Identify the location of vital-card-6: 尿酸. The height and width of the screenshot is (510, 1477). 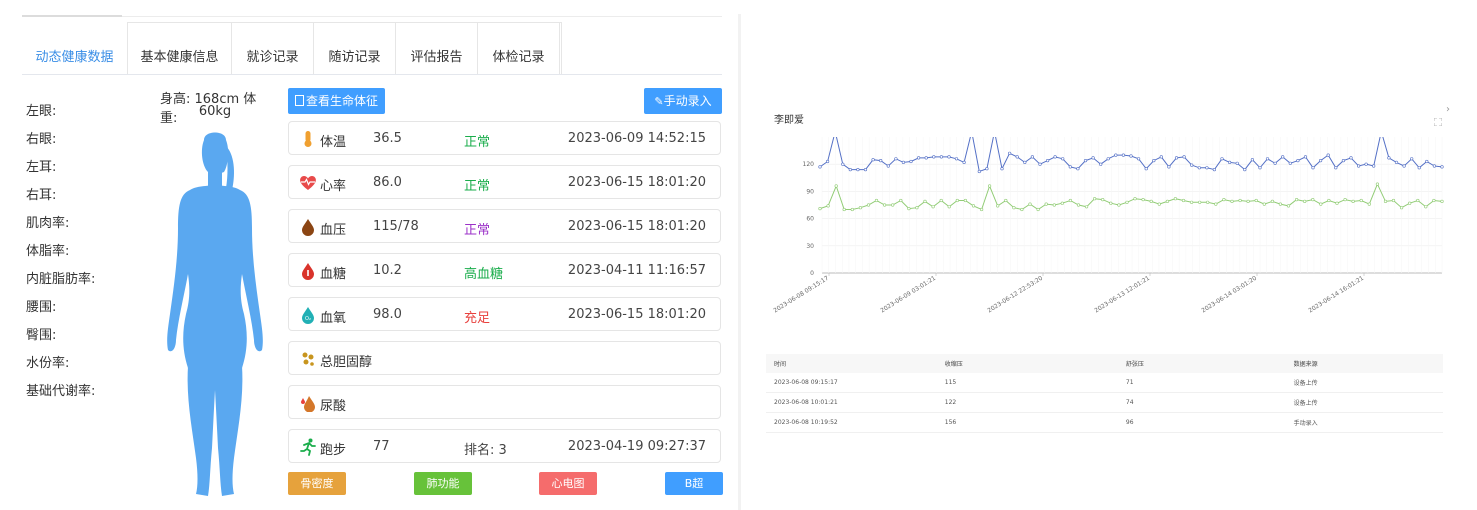
(504, 402).